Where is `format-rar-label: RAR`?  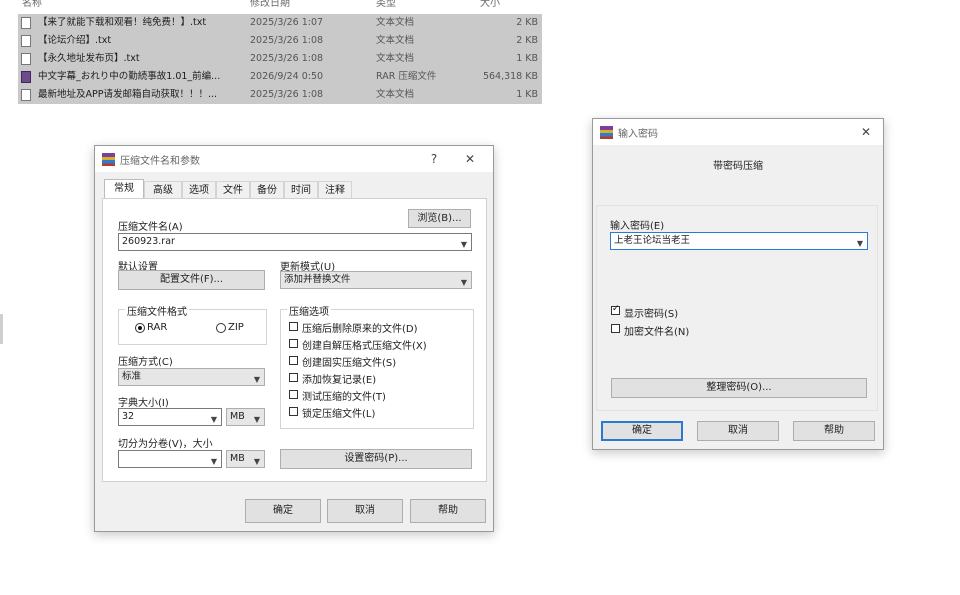
format-rar-label: RAR is located at coordinates (157, 327).